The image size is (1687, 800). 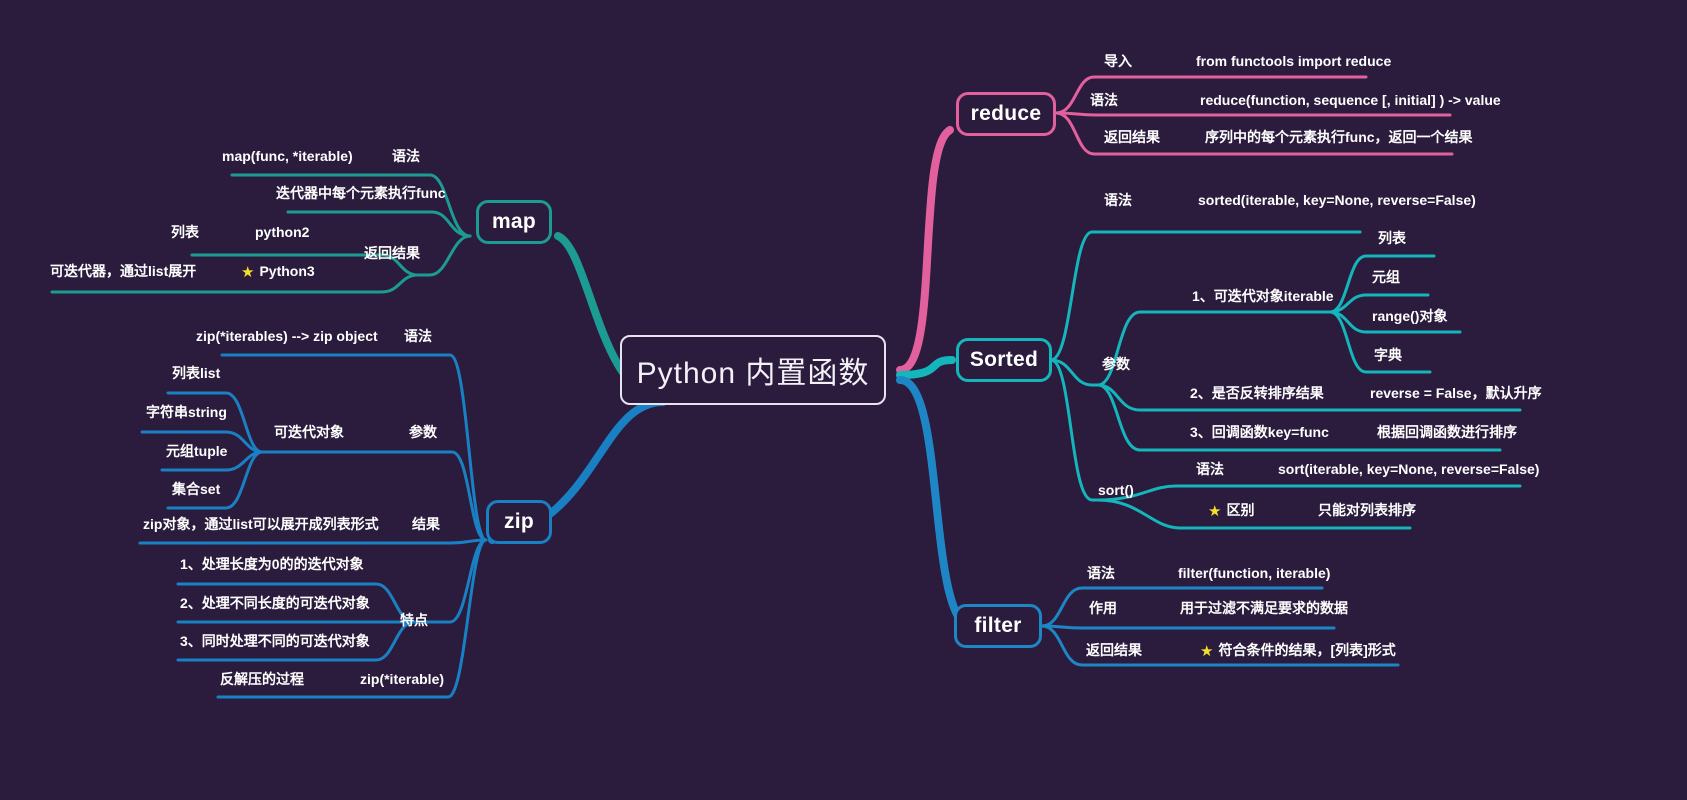 I want to click on sort-syntax-value: sort(iterable, key=None, reverse=False), so click(x=1409, y=469).